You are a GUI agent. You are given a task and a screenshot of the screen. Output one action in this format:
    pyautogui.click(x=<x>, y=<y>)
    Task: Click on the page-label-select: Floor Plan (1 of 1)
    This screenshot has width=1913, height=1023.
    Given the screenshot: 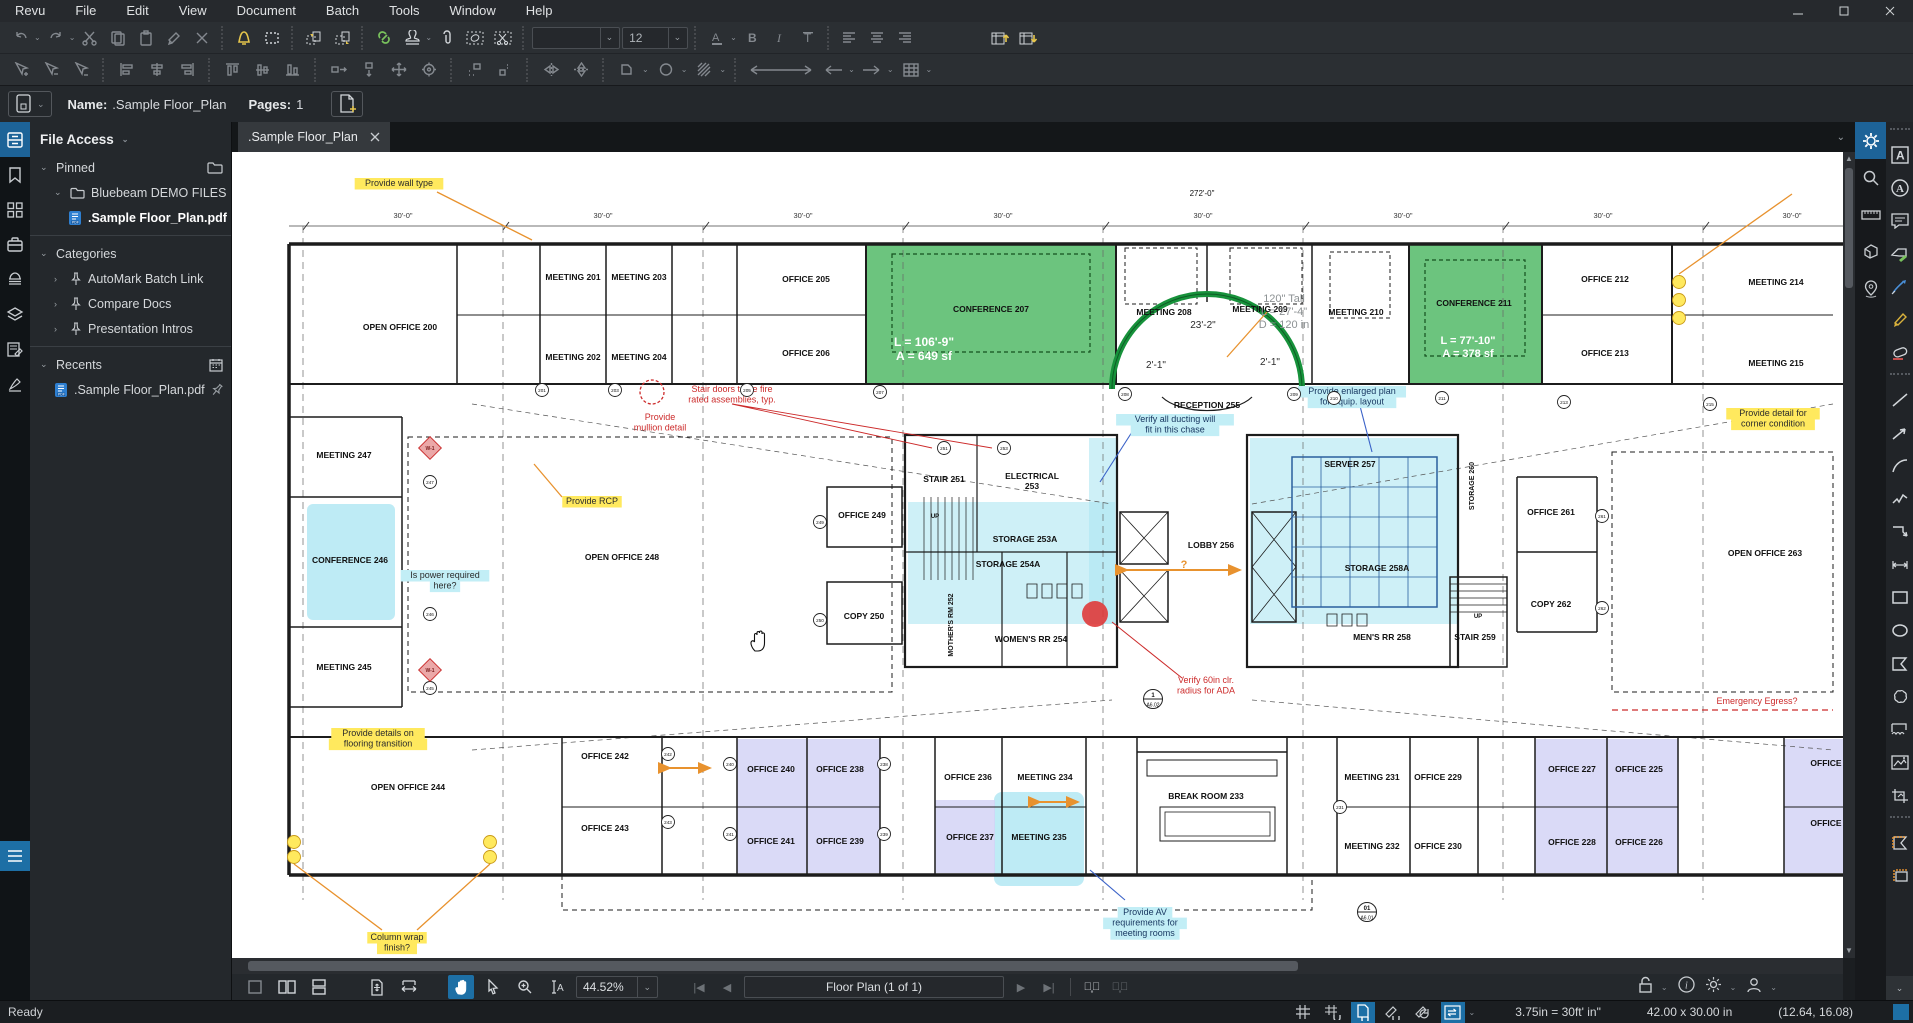 What is the action you would take?
    pyautogui.click(x=874, y=987)
    